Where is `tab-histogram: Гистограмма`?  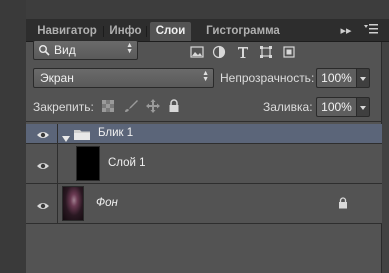
tab-histogram: Гистограмма is located at coordinates (243, 31).